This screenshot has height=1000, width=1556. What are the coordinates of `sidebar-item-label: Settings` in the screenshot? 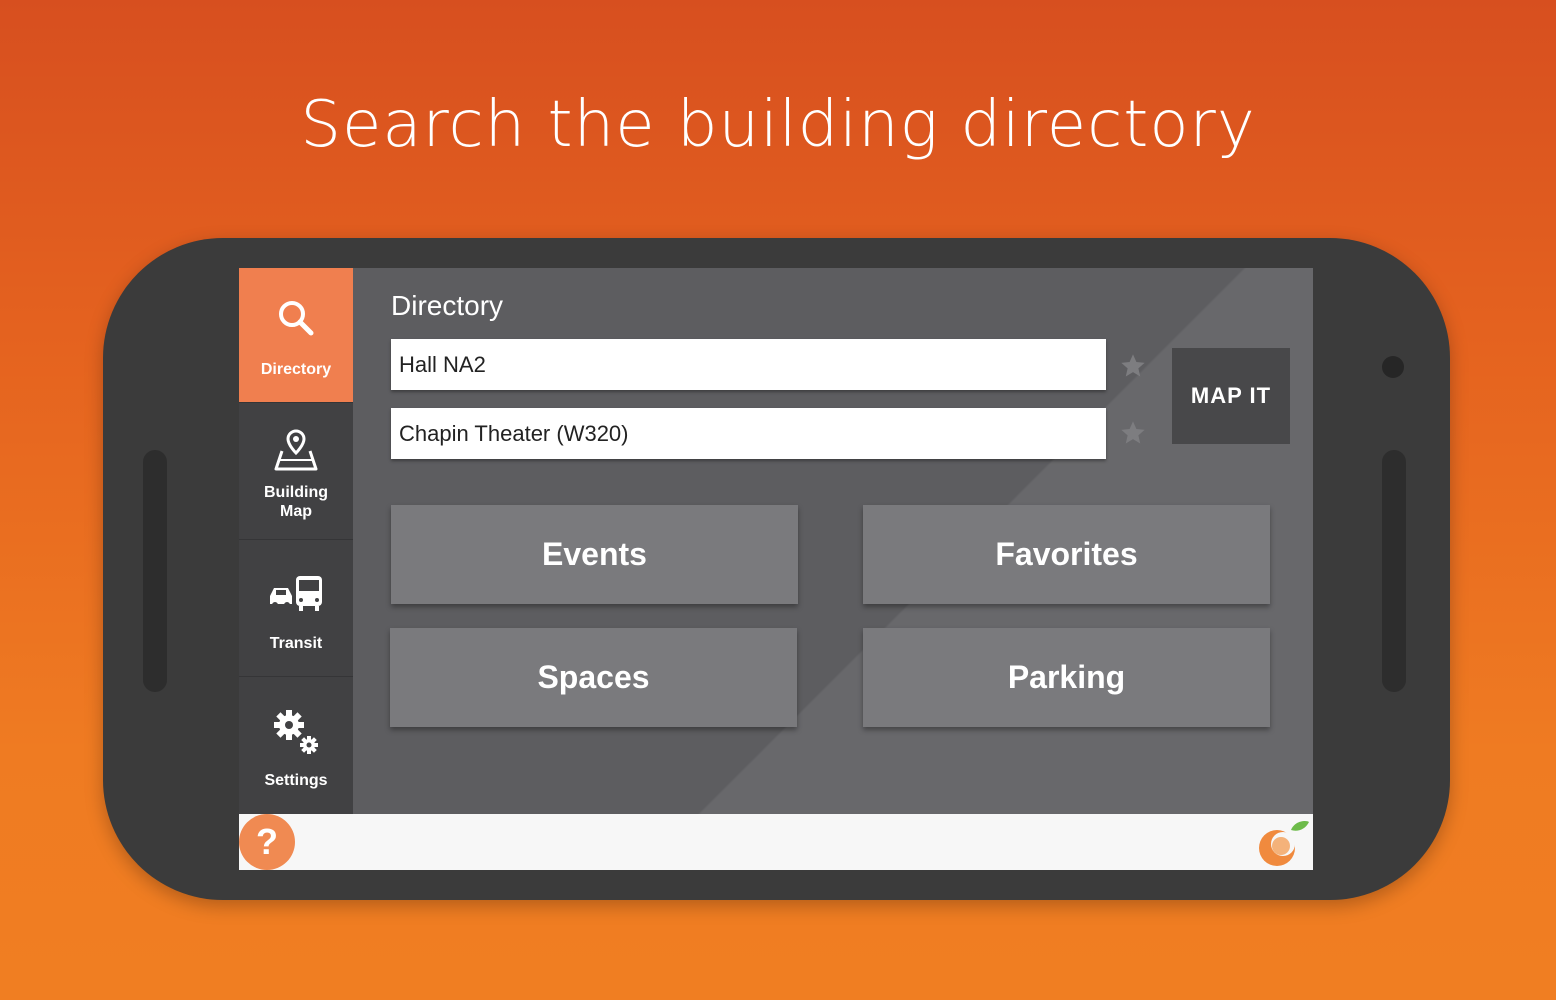 It's located at (296, 780).